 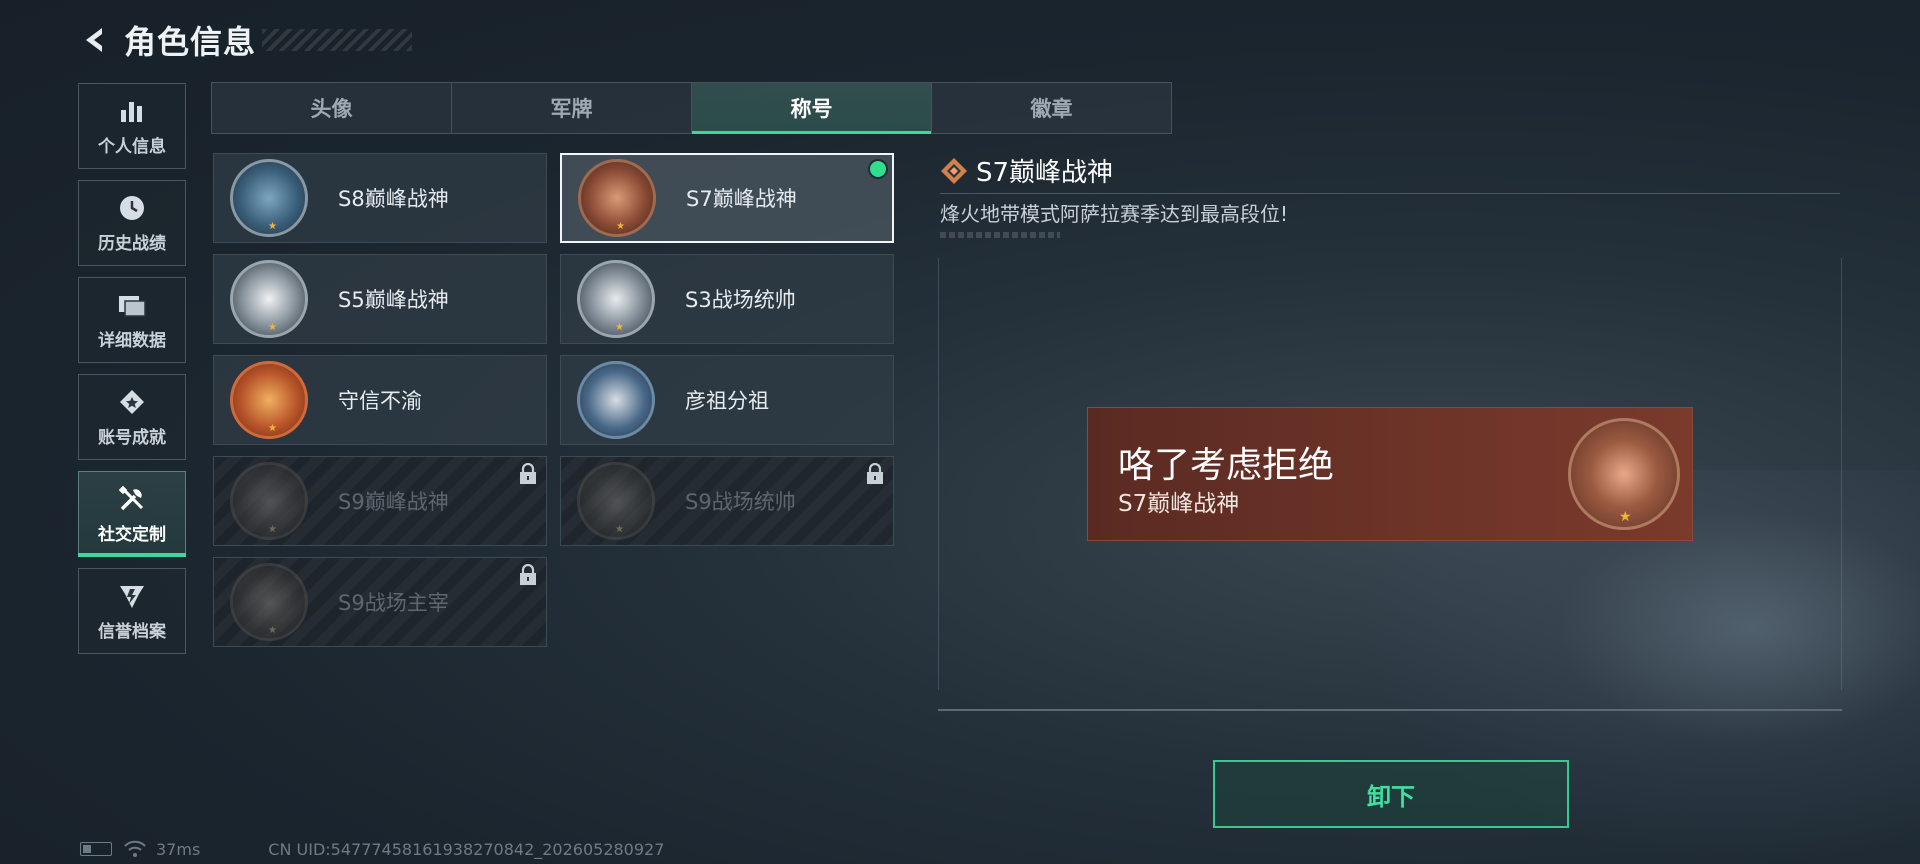 I want to click on title-card: ★ S9巅峰战神, so click(x=380, y=501).